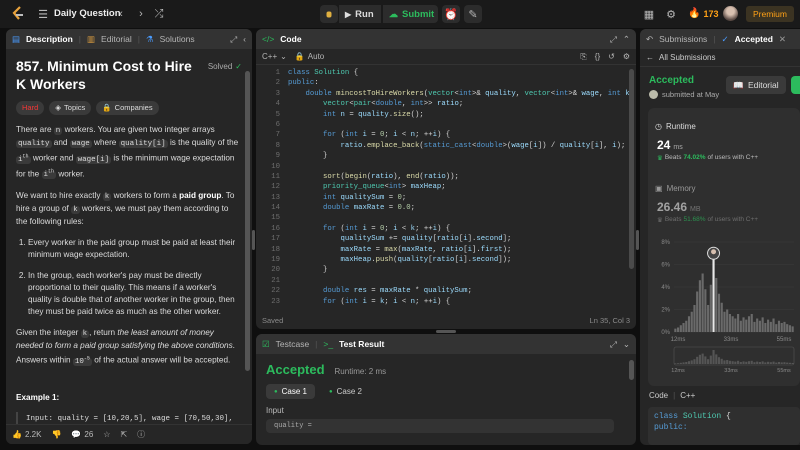 This screenshot has width=800, height=450. Describe the element at coordinates (334, 73) in the screenshot. I see `code-token: Solution` at that location.